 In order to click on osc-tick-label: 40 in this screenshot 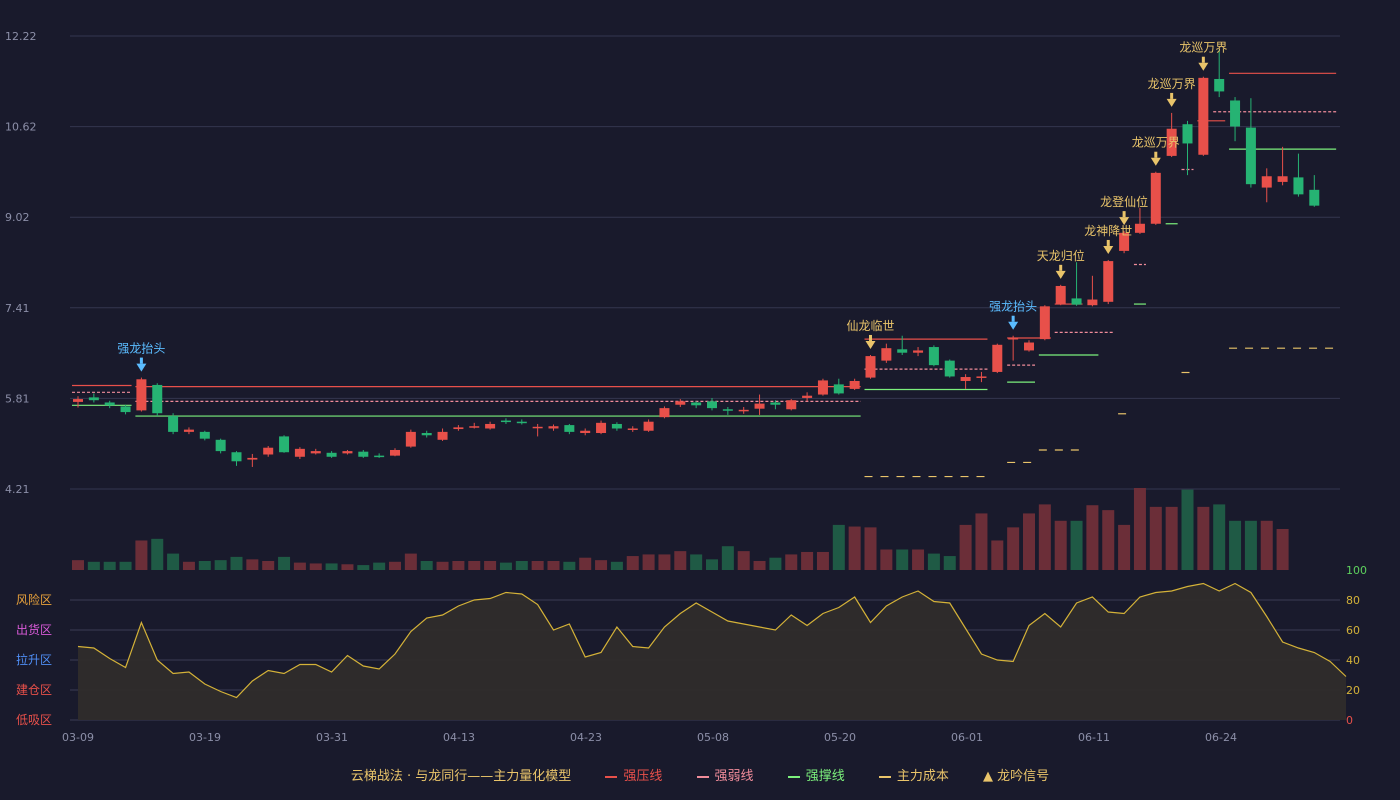, I will do `click(1353, 660)`.